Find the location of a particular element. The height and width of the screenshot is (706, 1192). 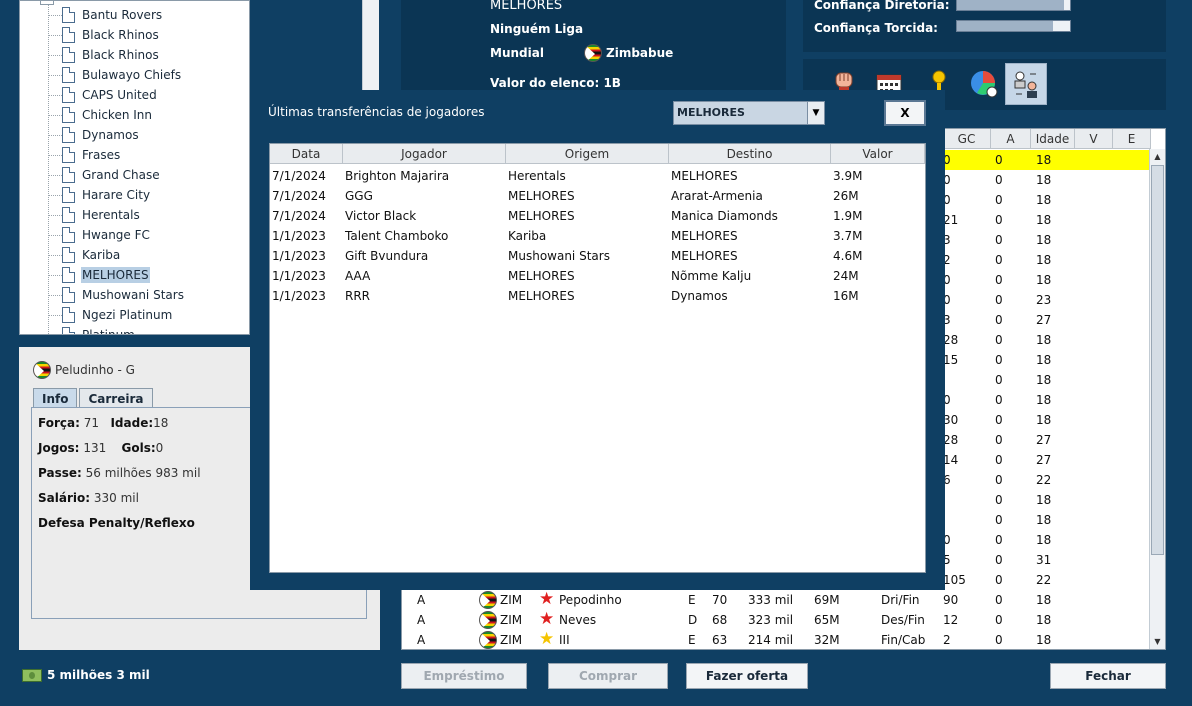

jogos-gols-row: Jogos: 131 Gols:0 is located at coordinates (100, 448).